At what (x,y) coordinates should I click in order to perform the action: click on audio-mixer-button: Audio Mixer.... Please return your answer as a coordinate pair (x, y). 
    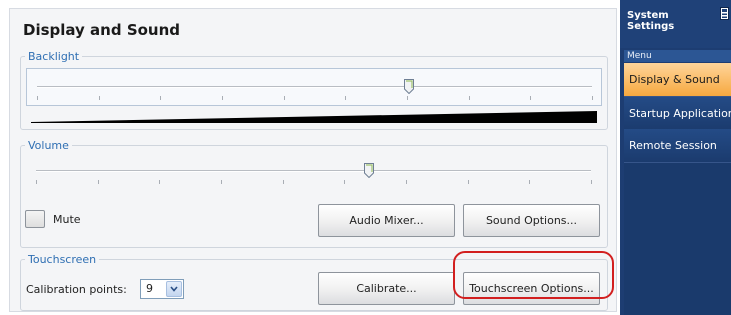
    Looking at the image, I should click on (386, 220).